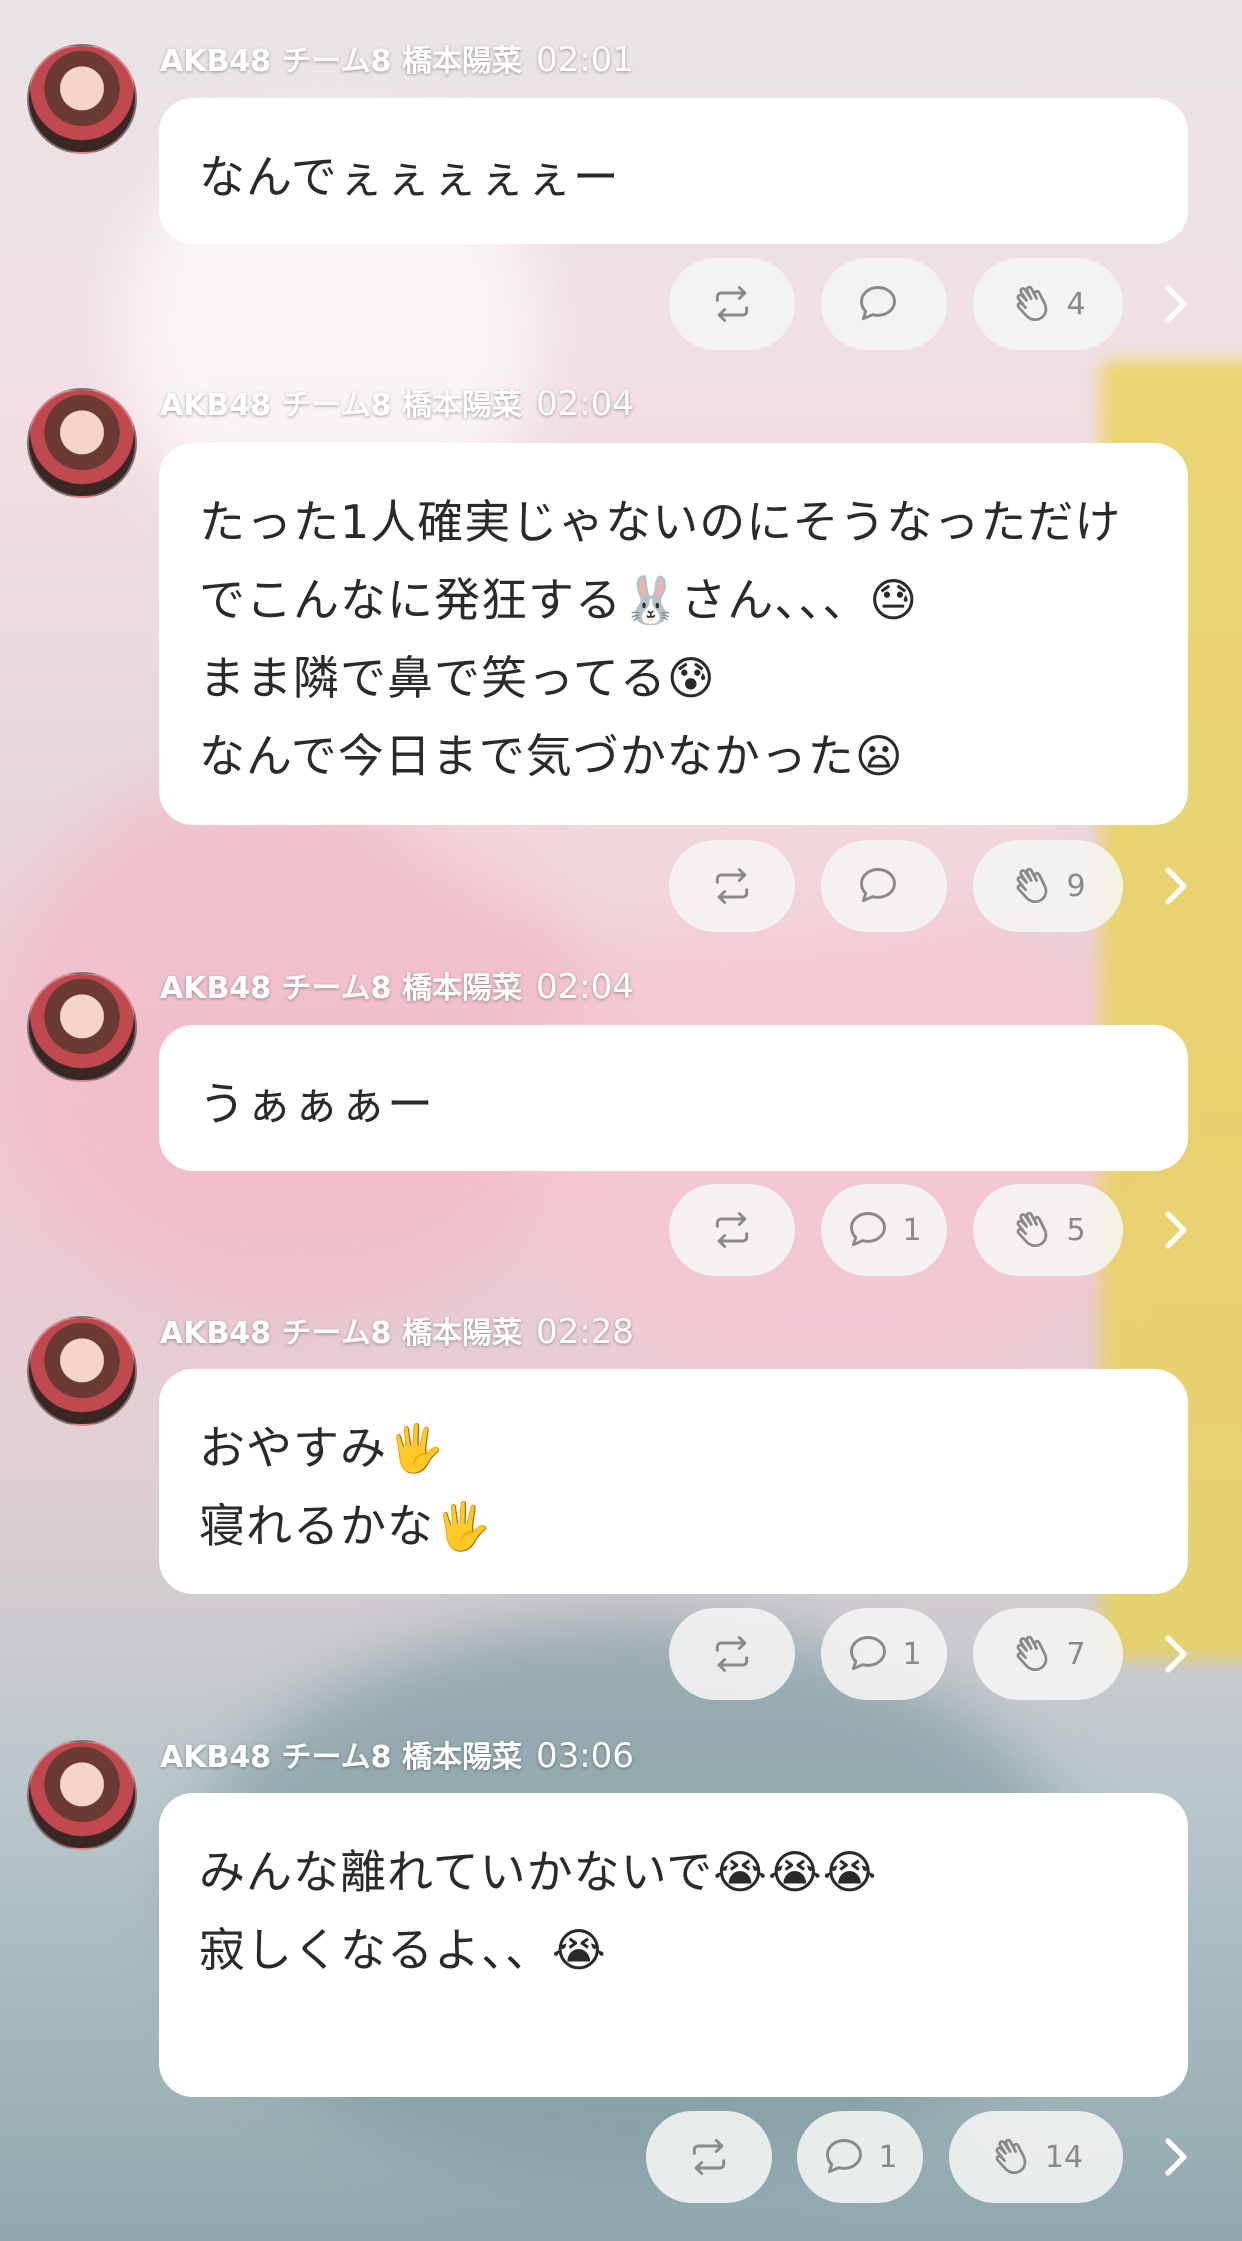  What do you see at coordinates (673, 1481) in the screenshot?
I see `message-bubble: おやすみ🖐 寝れるかな🖐` at bounding box center [673, 1481].